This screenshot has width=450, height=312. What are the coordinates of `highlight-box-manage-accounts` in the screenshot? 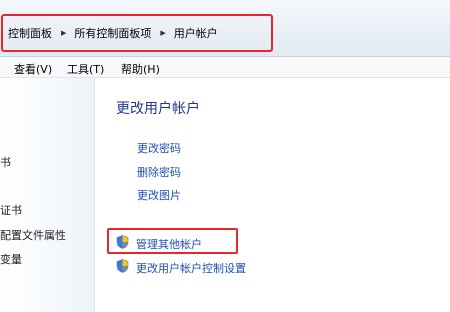 It's located at (172, 241).